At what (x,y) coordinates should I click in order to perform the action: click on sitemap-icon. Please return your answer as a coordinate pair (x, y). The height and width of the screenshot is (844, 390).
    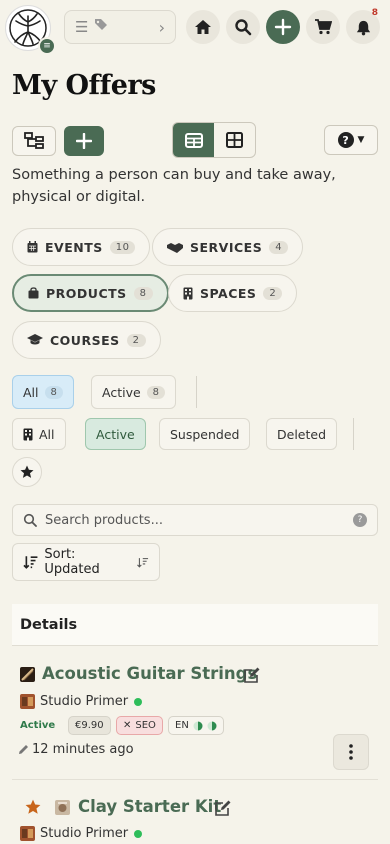
    Looking at the image, I should click on (34, 140).